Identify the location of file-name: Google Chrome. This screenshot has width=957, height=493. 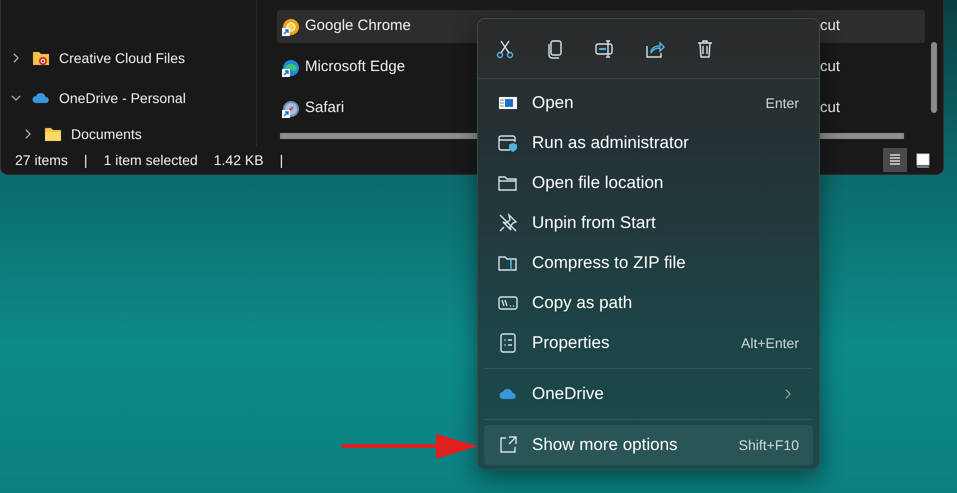
(358, 25).